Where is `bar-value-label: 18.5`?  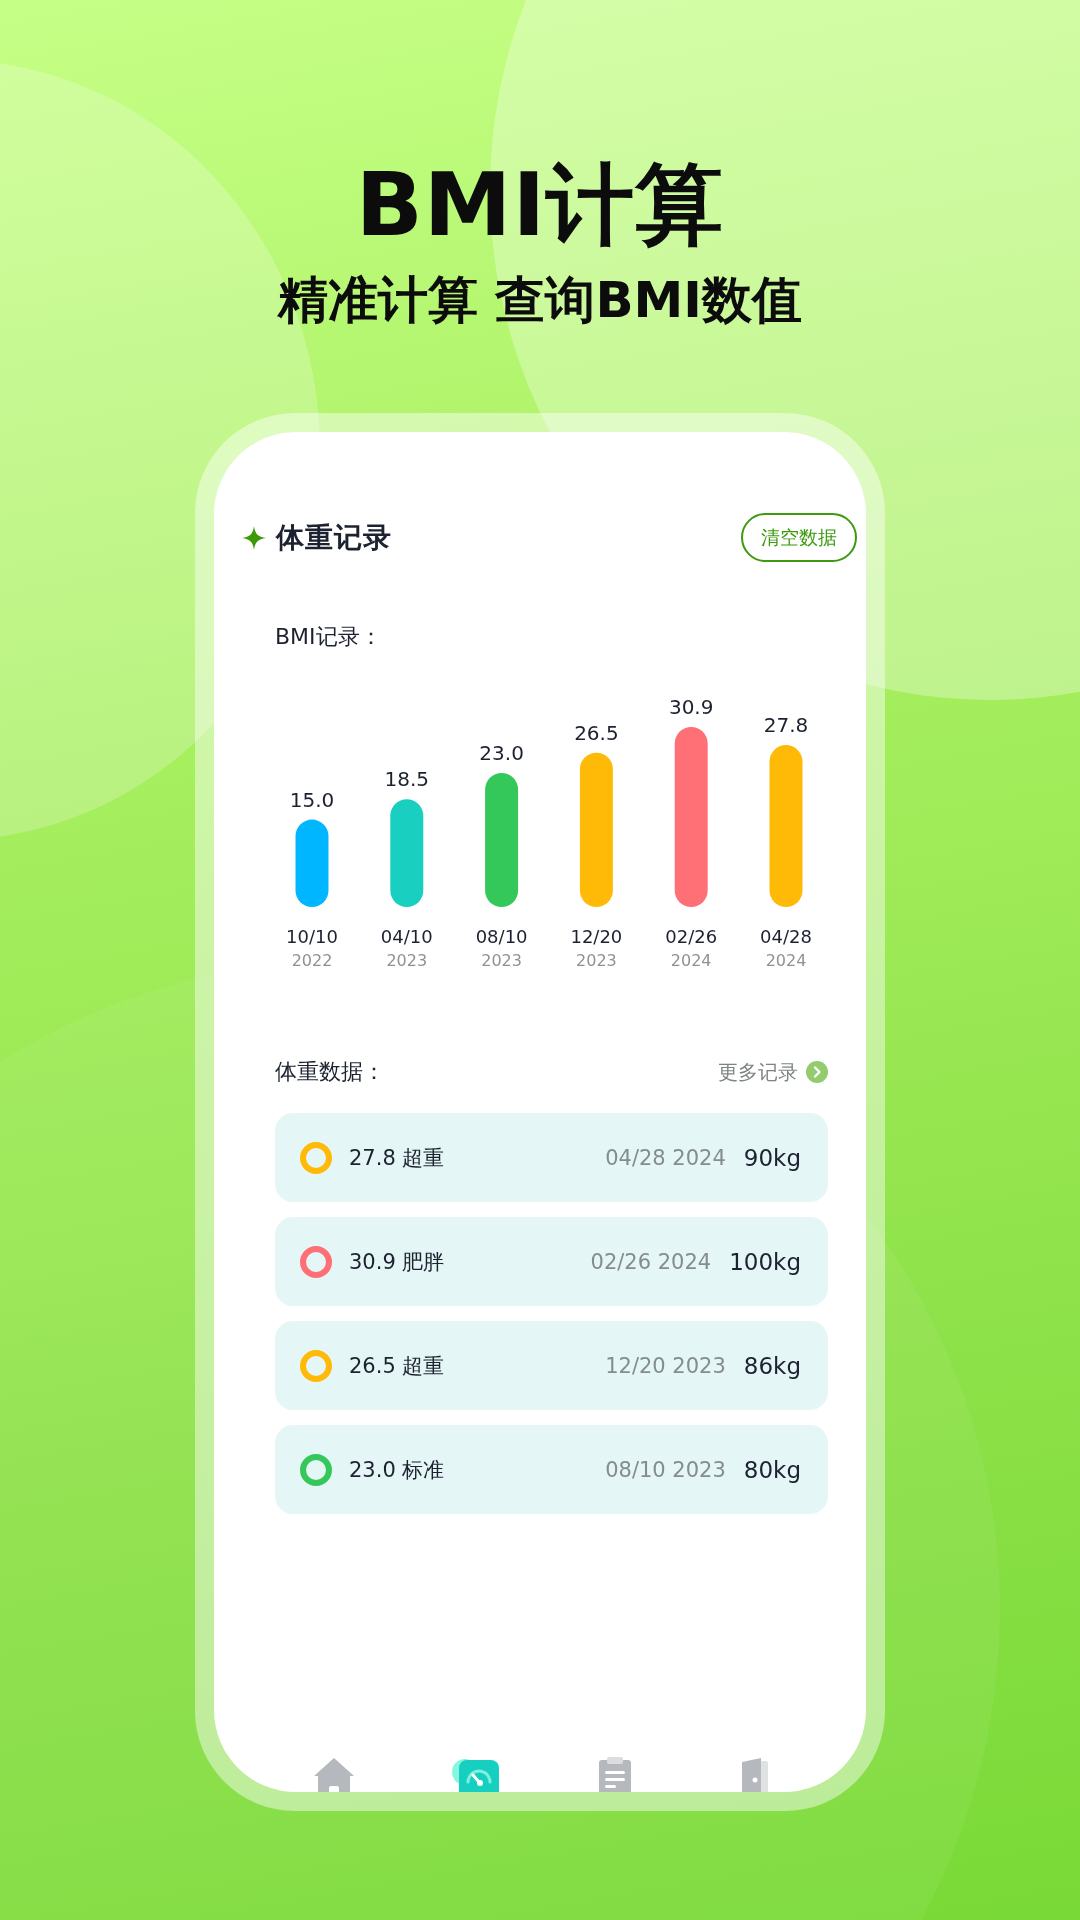
bar-value-label: 18.5 is located at coordinates (407, 779).